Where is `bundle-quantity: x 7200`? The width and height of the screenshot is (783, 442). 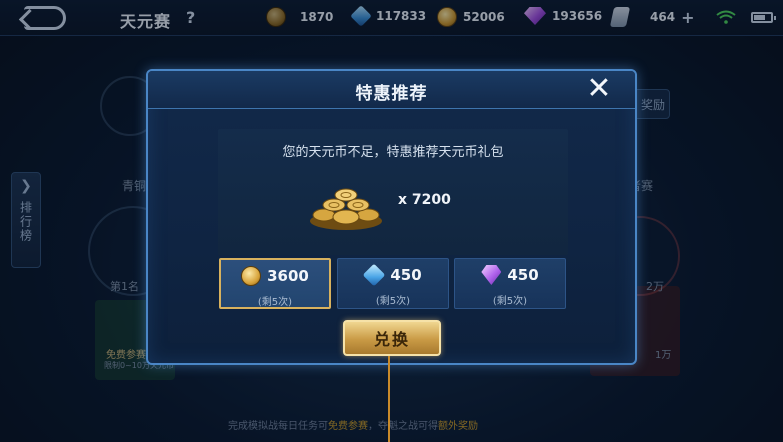
bundle-quantity: x 7200 is located at coordinates (424, 200).